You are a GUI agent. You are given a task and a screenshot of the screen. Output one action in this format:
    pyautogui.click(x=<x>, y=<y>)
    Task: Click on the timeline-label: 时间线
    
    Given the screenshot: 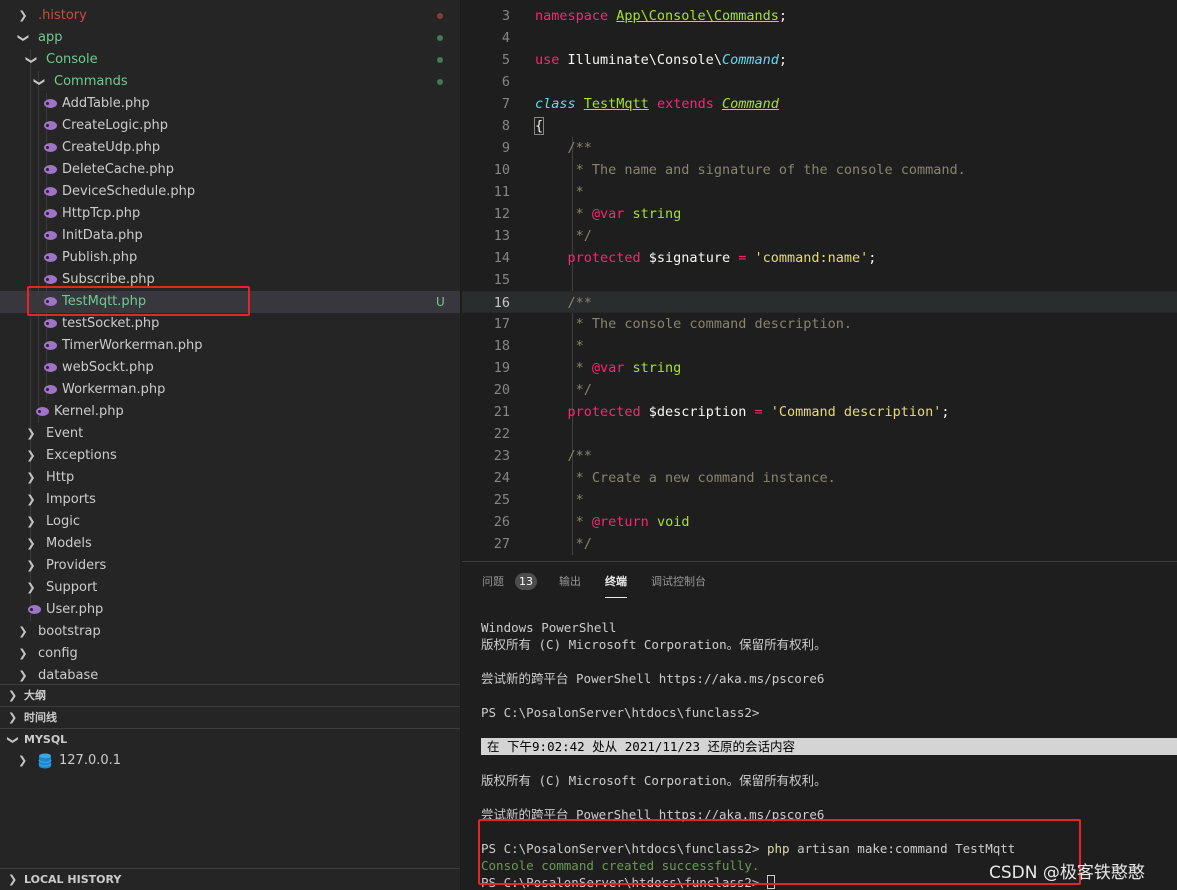 What is the action you would take?
    pyautogui.click(x=40, y=717)
    